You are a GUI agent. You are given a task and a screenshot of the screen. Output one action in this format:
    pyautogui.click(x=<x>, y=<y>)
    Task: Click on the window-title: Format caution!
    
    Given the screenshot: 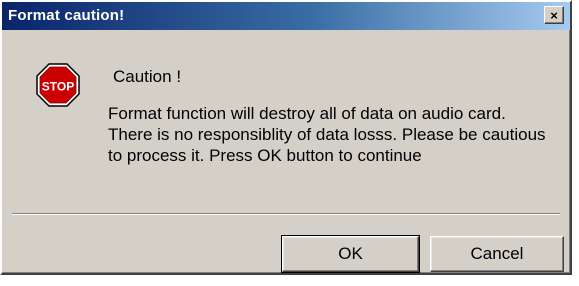 What is the action you would take?
    pyautogui.click(x=66, y=15)
    